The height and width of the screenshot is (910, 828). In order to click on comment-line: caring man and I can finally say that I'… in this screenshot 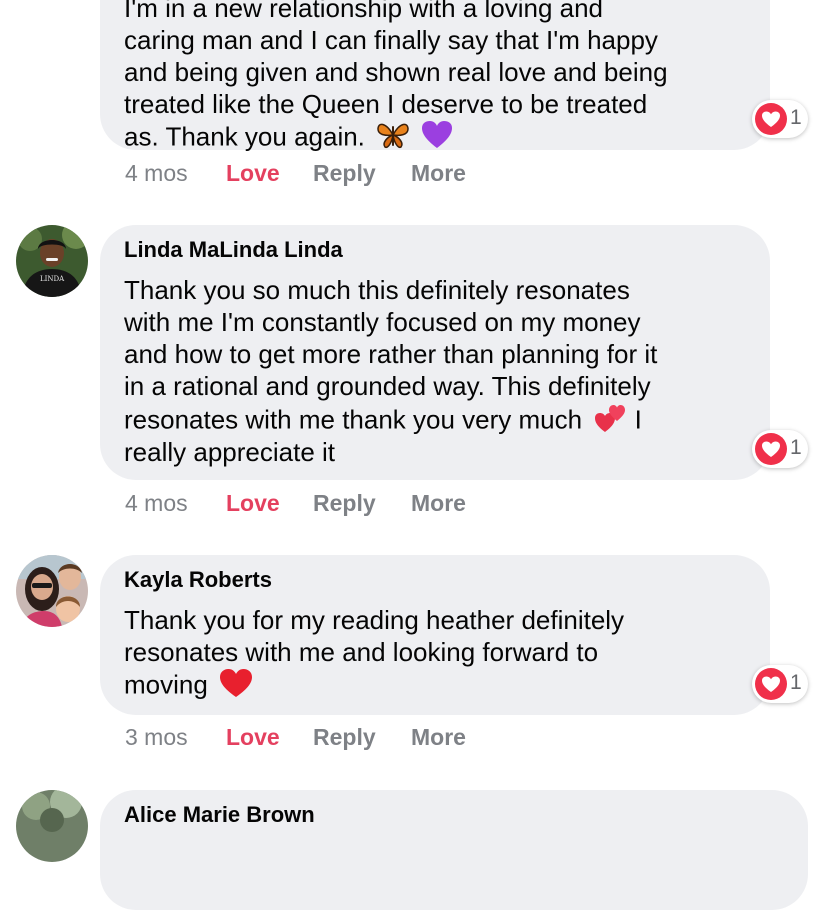, I will do `click(391, 40)`.